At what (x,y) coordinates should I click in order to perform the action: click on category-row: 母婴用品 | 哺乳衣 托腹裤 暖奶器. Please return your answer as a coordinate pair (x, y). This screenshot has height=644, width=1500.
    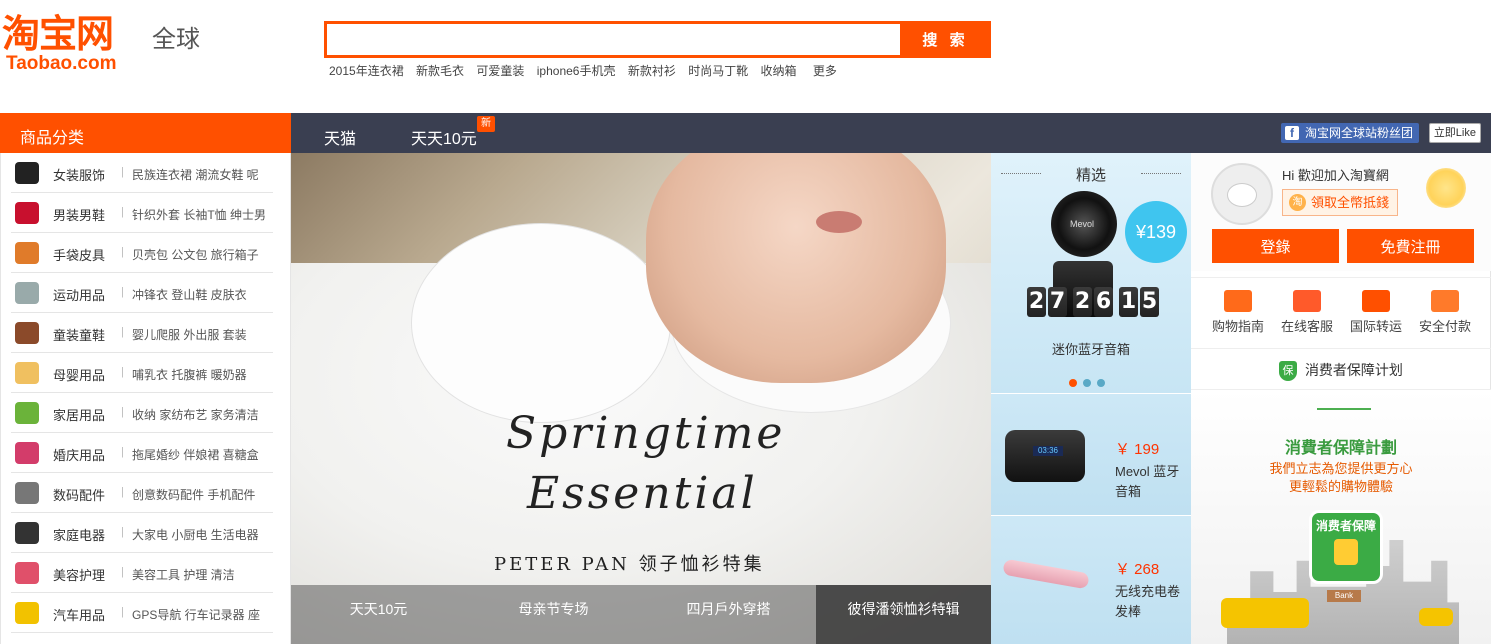
    Looking at the image, I should click on (142, 373).